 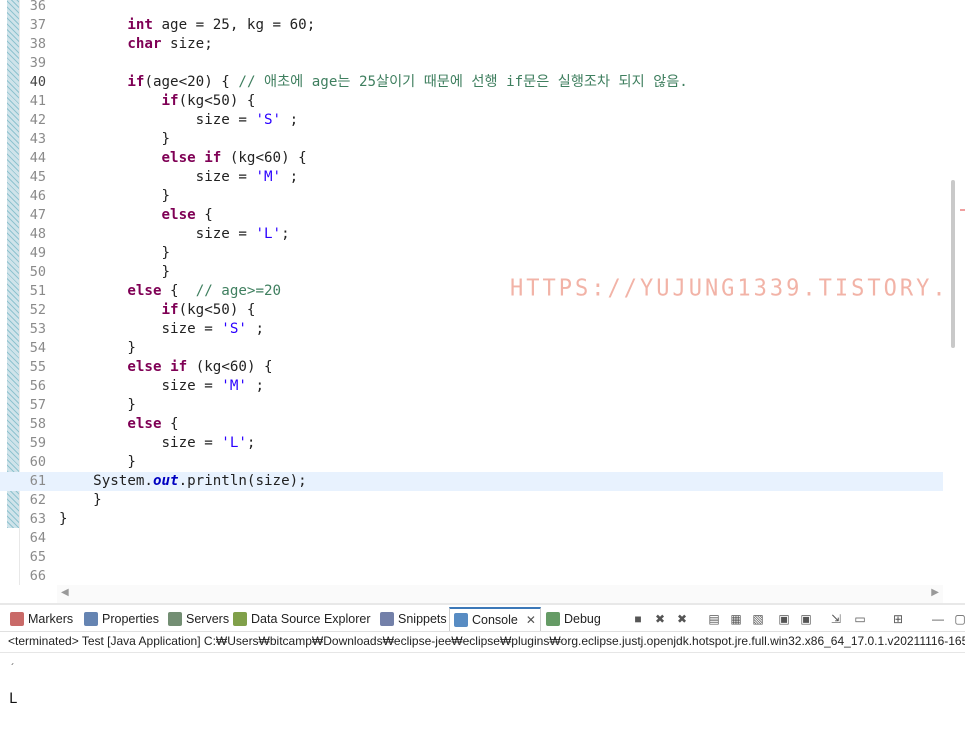 What do you see at coordinates (471, 234) in the screenshot?
I see `code-line: 48 size = 'L';` at bounding box center [471, 234].